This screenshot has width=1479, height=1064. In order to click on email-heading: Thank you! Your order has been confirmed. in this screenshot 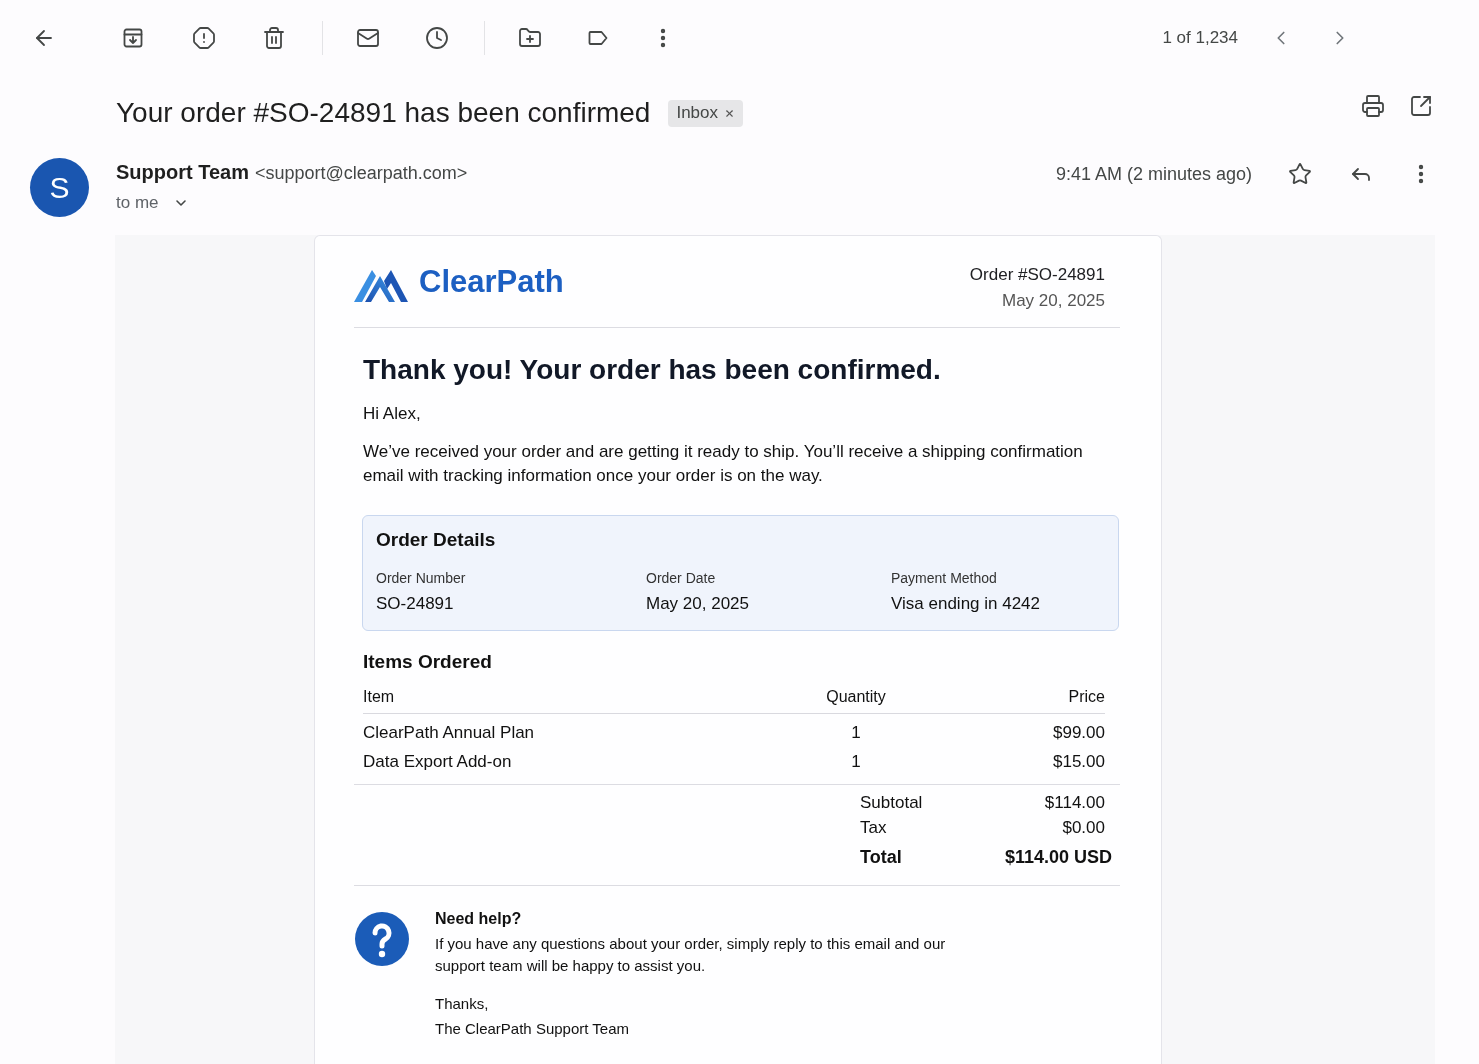, I will do `click(652, 370)`.